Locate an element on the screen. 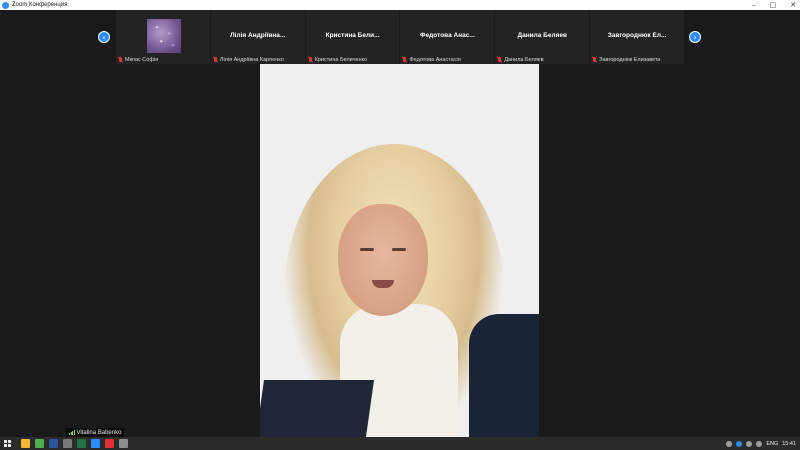 The height and width of the screenshot is (450, 800). participant-tile: Кристина Бели... Кристина Беличенко is located at coordinates (352, 37).